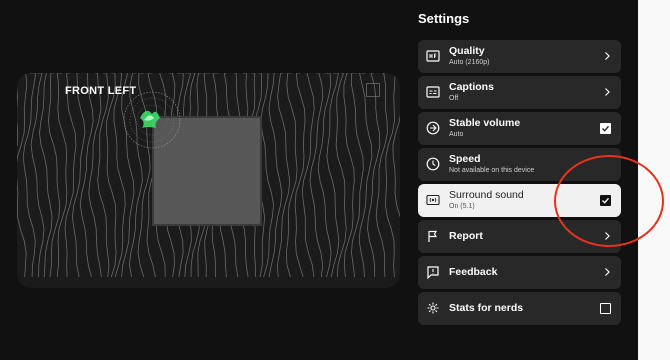 The height and width of the screenshot is (360, 670). What do you see at coordinates (519, 272) in the screenshot?
I see `settings-row-feedback: Feedback` at bounding box center [519, 272].